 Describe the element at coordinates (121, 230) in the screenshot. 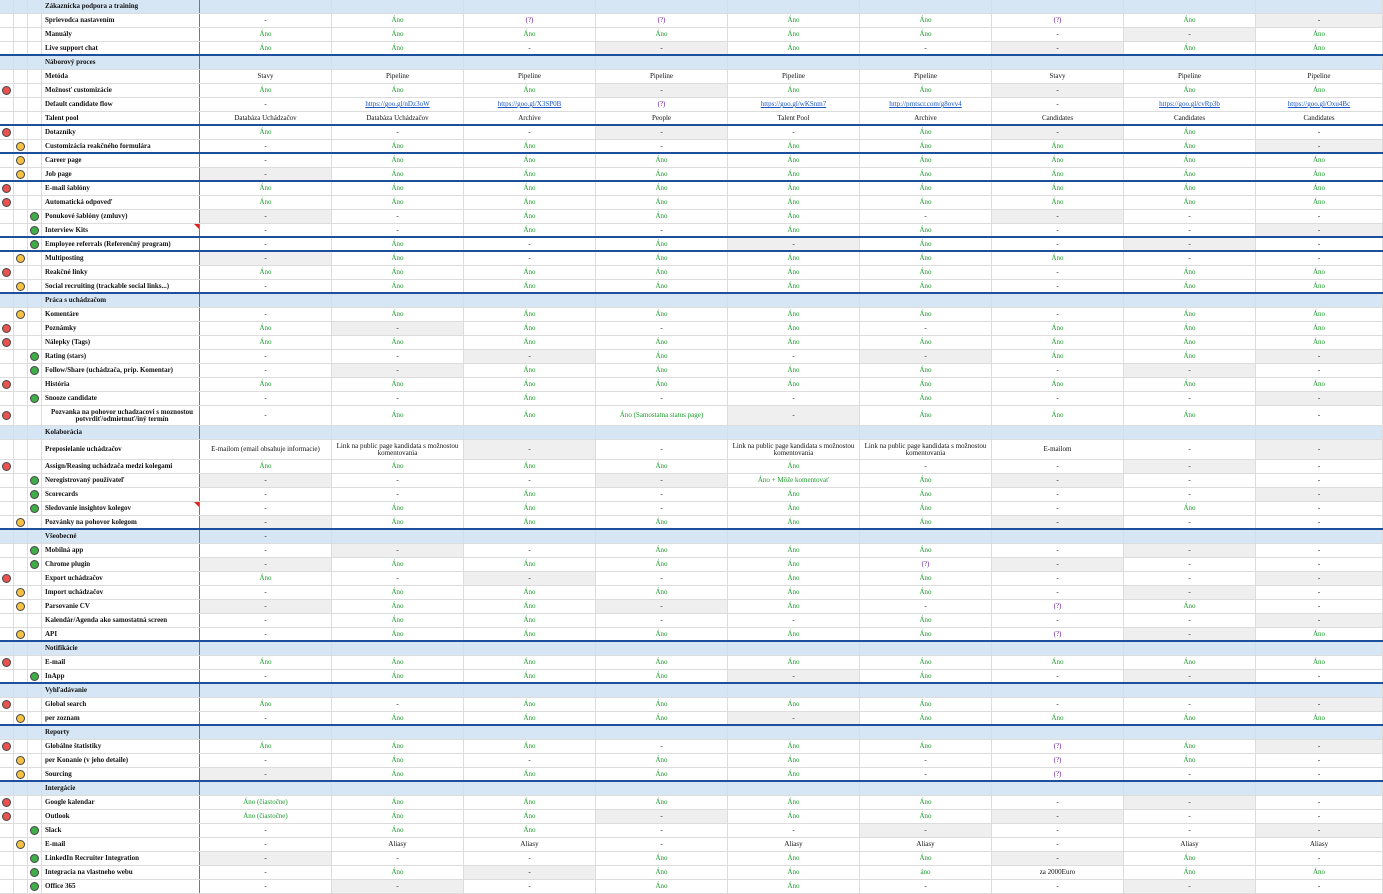

I see `feature-name: Interview Kits` at that location.